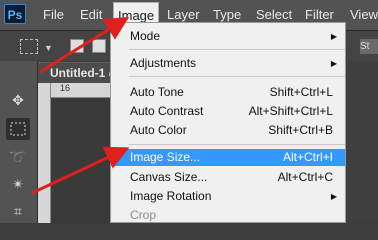  I want to click on vertical-ruler, so click(44, 153).